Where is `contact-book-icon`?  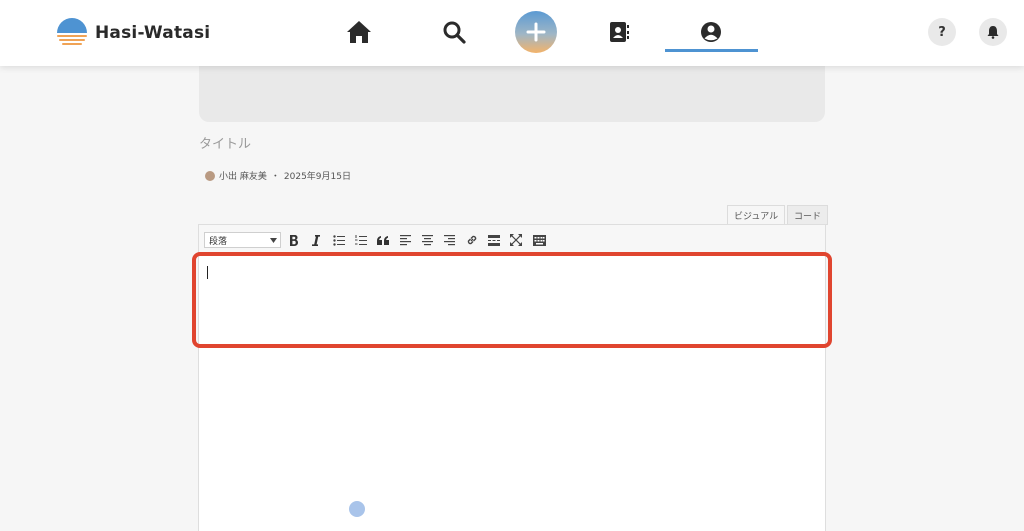 contact-book-icon is located at coordinates (619, 32).